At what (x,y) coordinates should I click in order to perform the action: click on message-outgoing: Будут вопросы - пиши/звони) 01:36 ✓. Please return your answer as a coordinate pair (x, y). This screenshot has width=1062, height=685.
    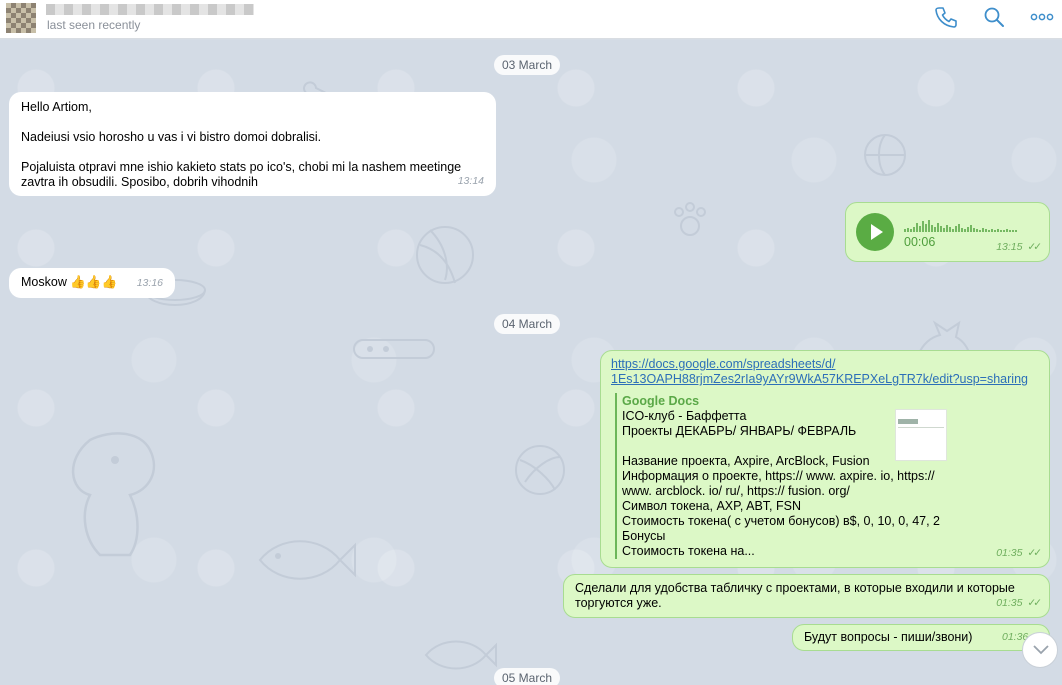
    Looking at the image, I should click on (921, 637).